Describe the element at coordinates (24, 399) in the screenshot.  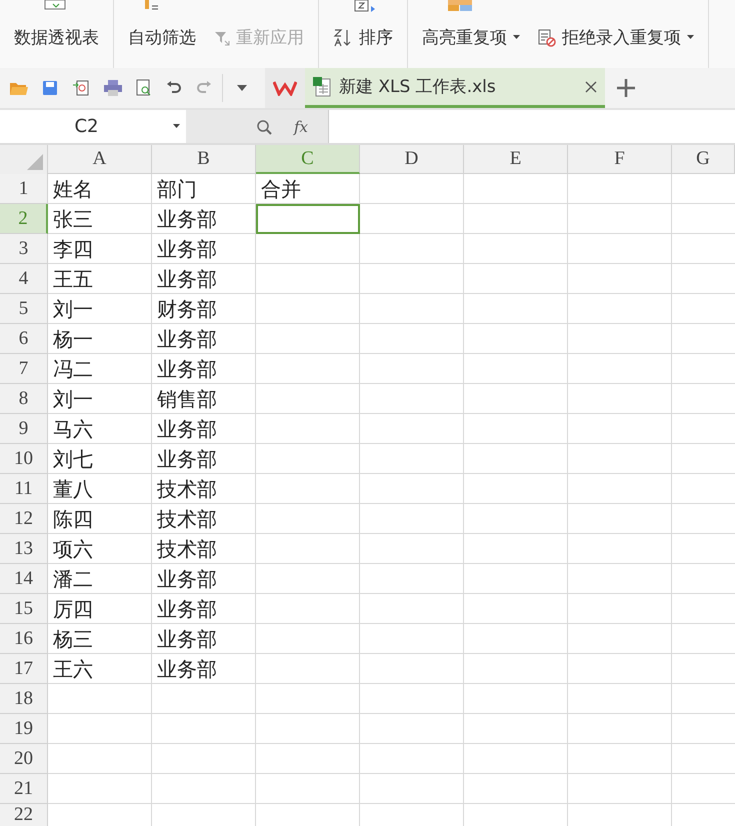
I see `row-header: 8` at that location.